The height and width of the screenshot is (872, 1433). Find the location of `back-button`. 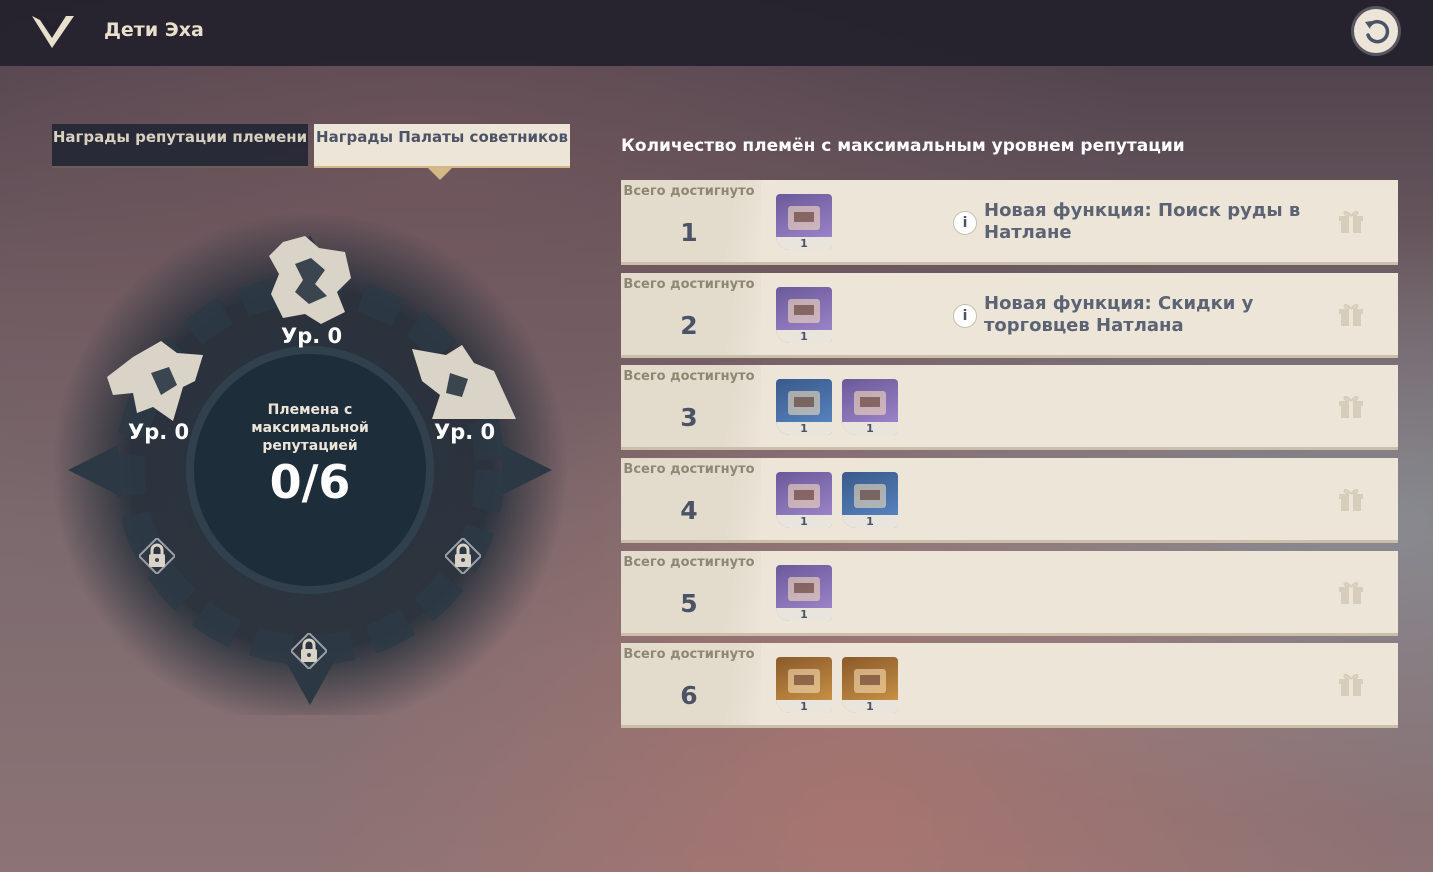

back-button is located at coordinates (1376, 31).